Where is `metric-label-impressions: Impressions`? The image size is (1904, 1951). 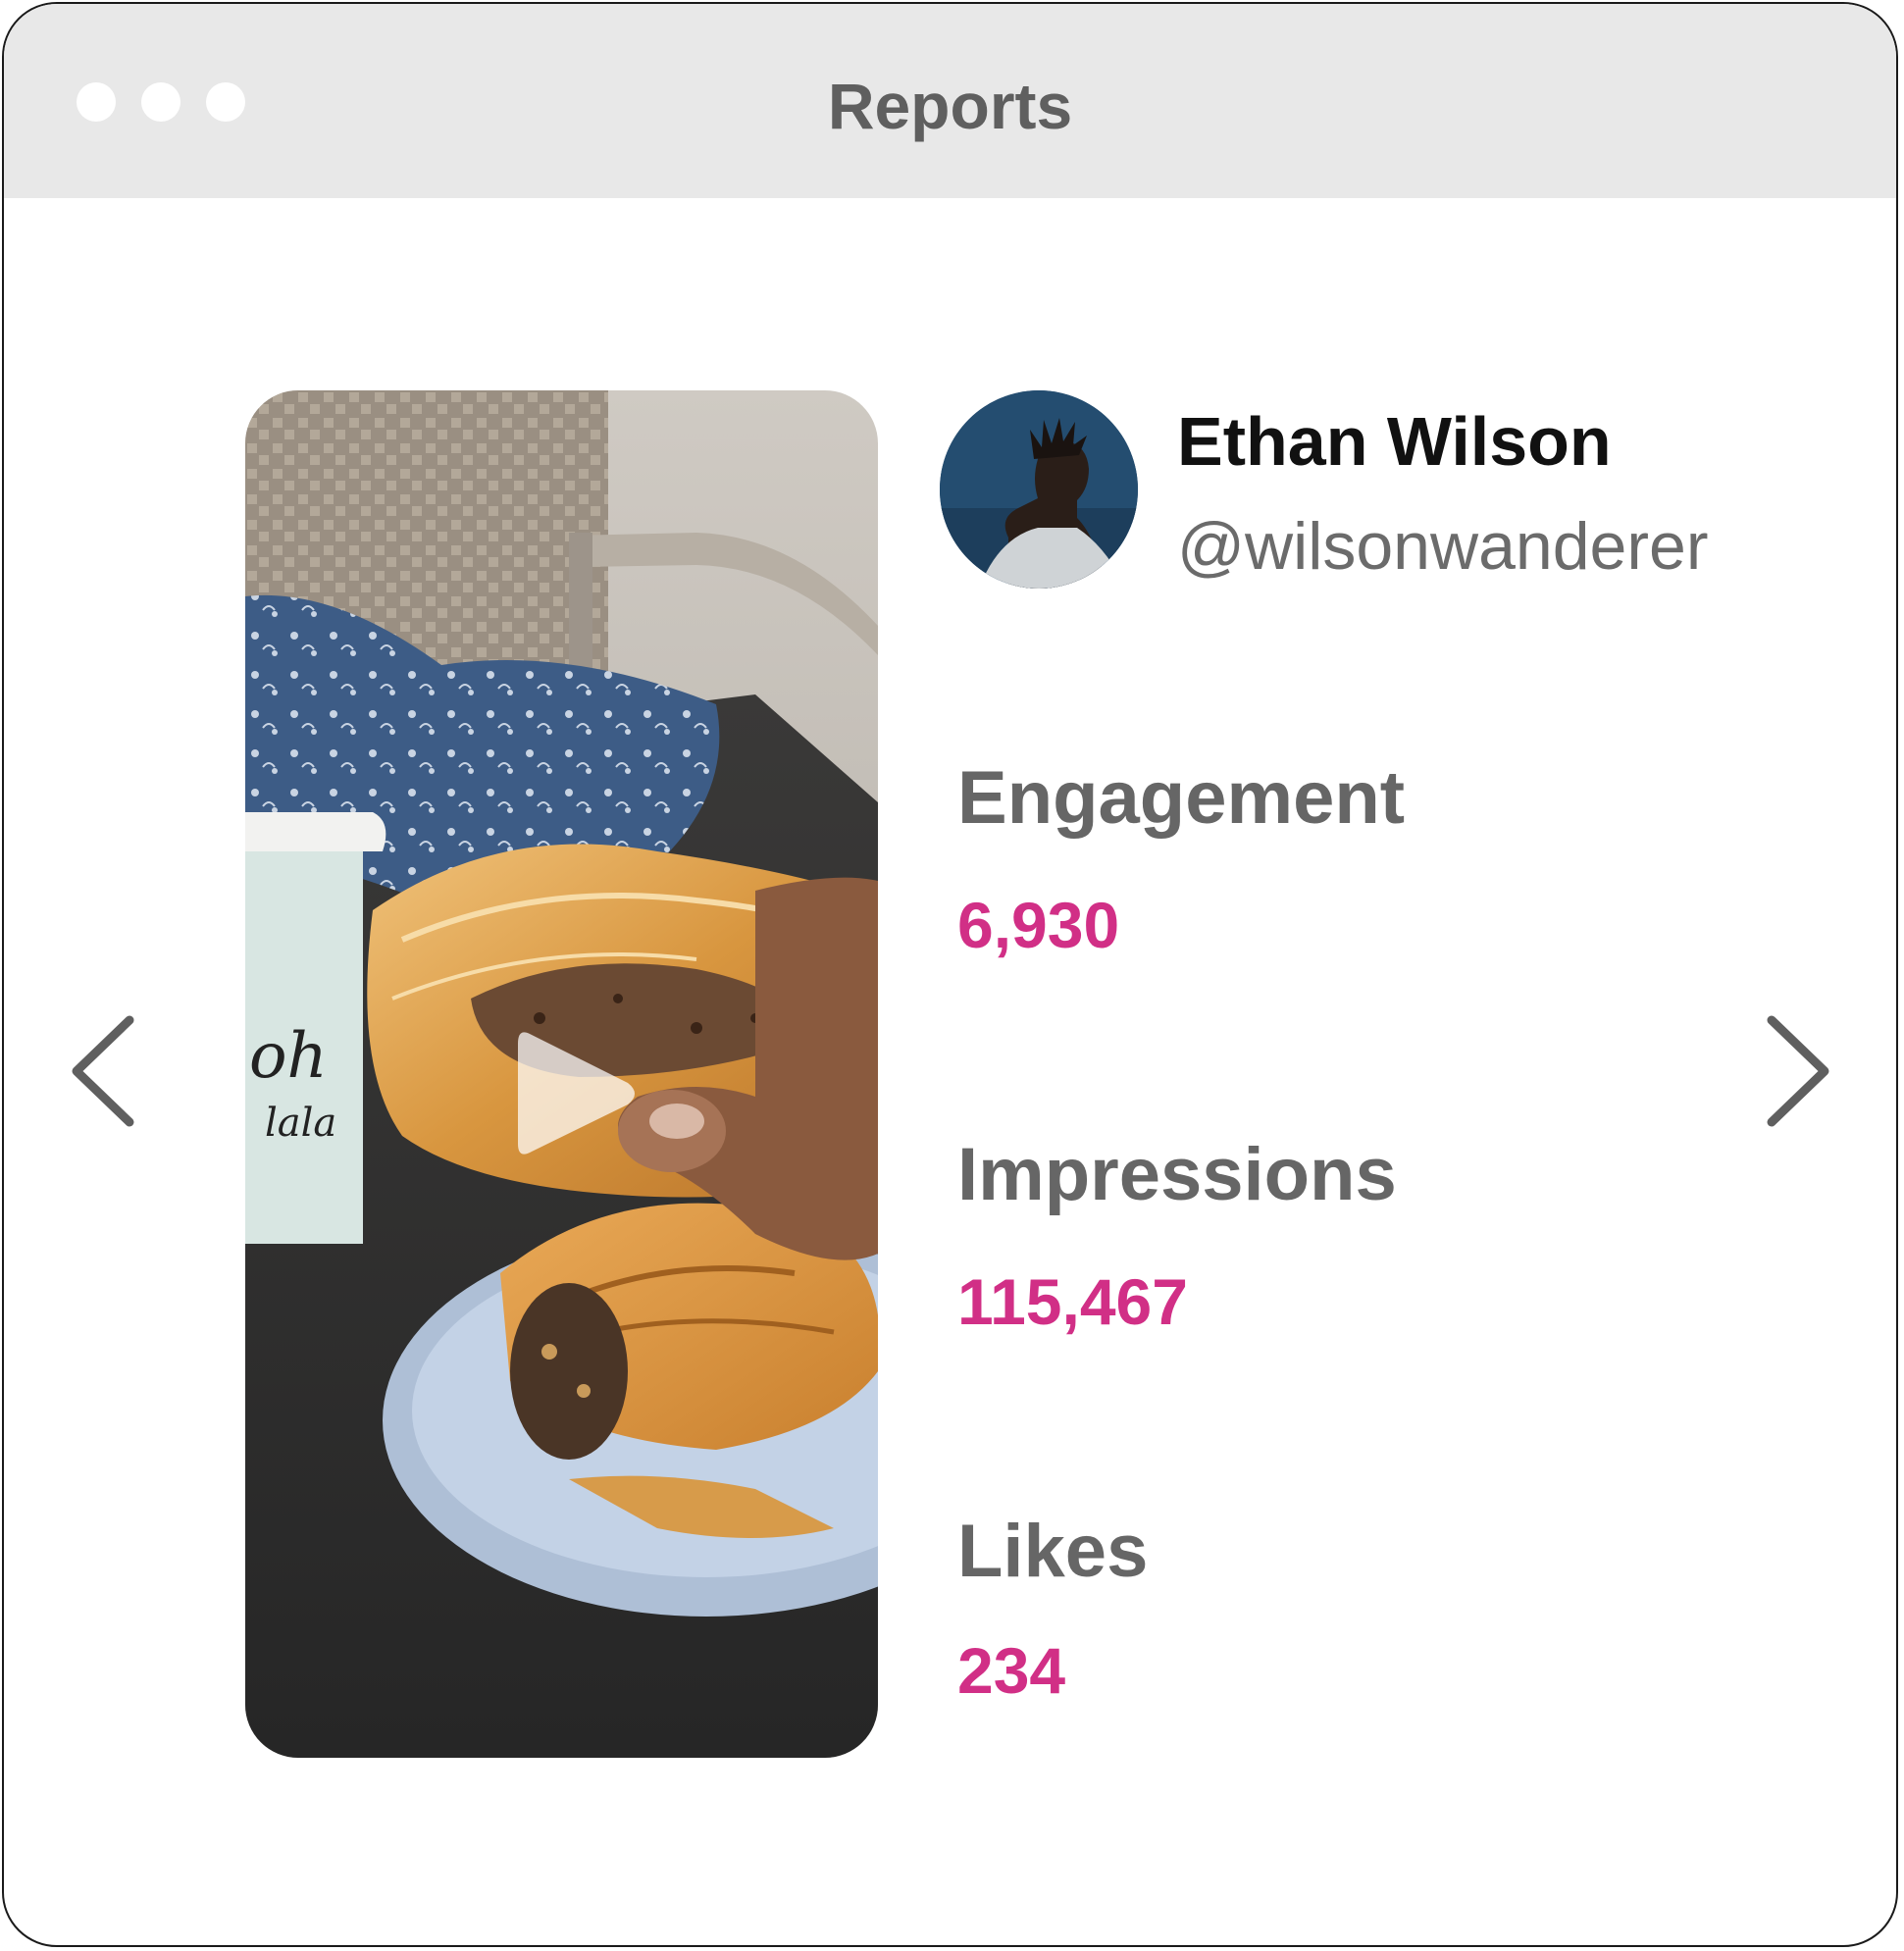
metric-label-impressions: Impressions is located at coordinates (1177, 1174).